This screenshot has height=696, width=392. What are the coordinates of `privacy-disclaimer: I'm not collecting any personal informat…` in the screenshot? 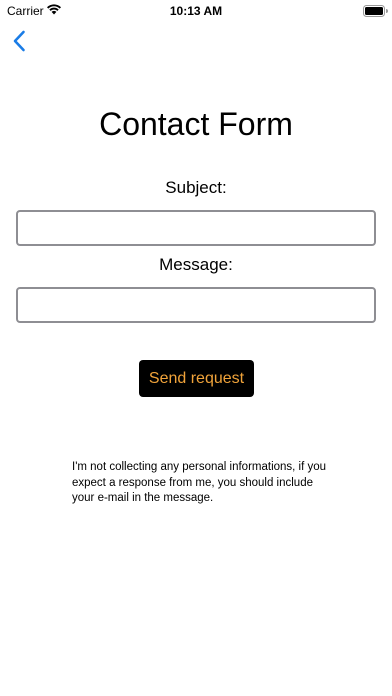 It's located at (199, 482).